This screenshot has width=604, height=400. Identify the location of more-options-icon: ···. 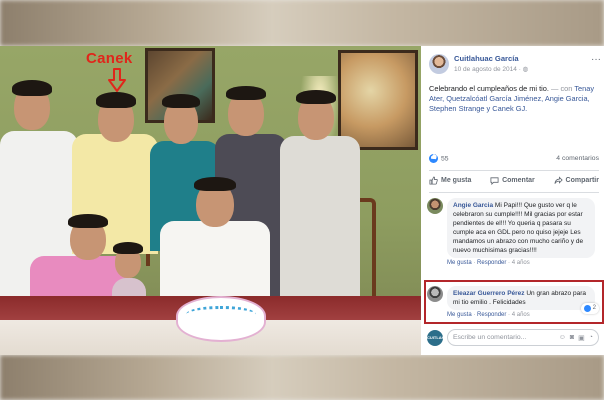
(596, 59).